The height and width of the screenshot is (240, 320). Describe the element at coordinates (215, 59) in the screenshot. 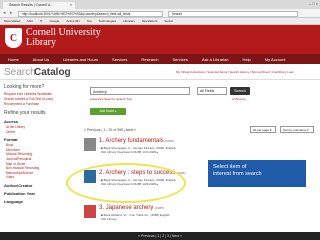

I see `nav-item: Ask a Librarian` at that location.